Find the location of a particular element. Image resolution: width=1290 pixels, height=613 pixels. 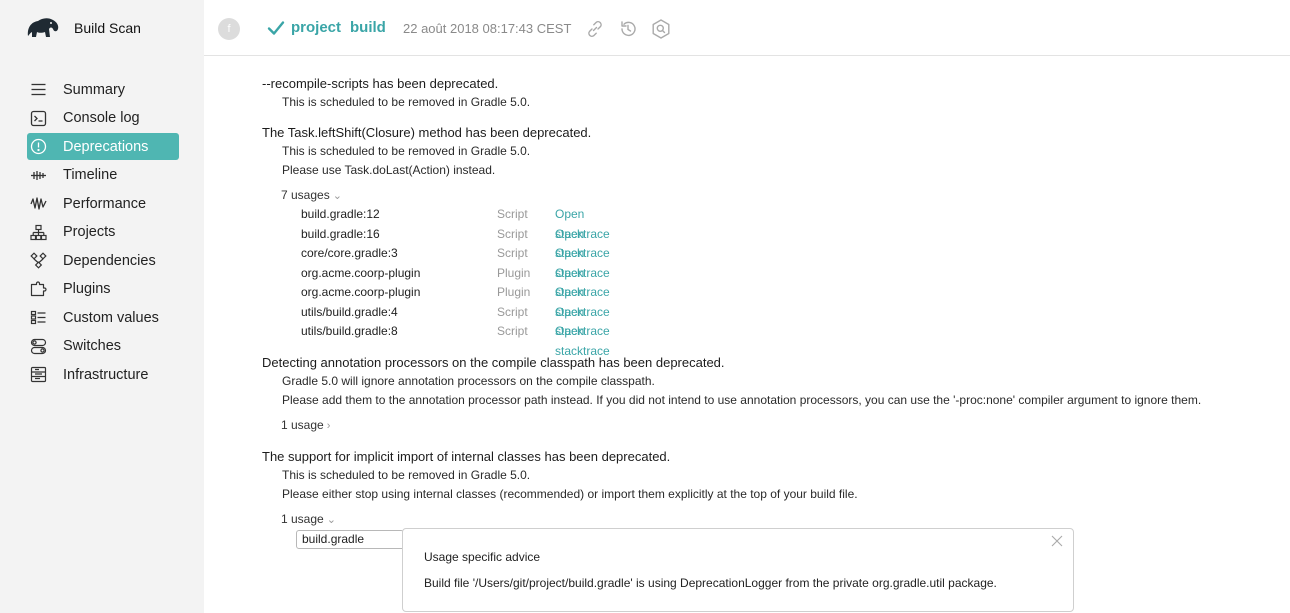

build-timestamp: 22 août 2018 08:17:43 CEST is located at coordinates (487, 28).